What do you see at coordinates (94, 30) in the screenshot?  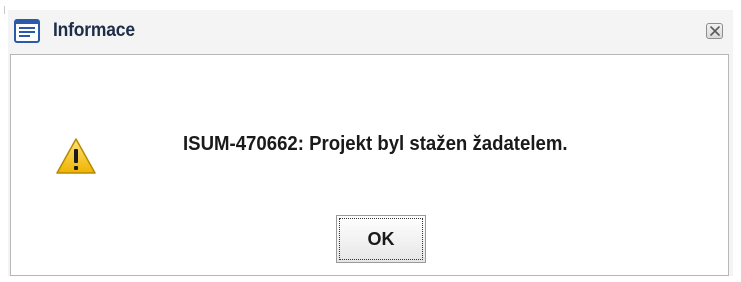 I see `dialog-title: Informace` at bounding box center [94, 30].